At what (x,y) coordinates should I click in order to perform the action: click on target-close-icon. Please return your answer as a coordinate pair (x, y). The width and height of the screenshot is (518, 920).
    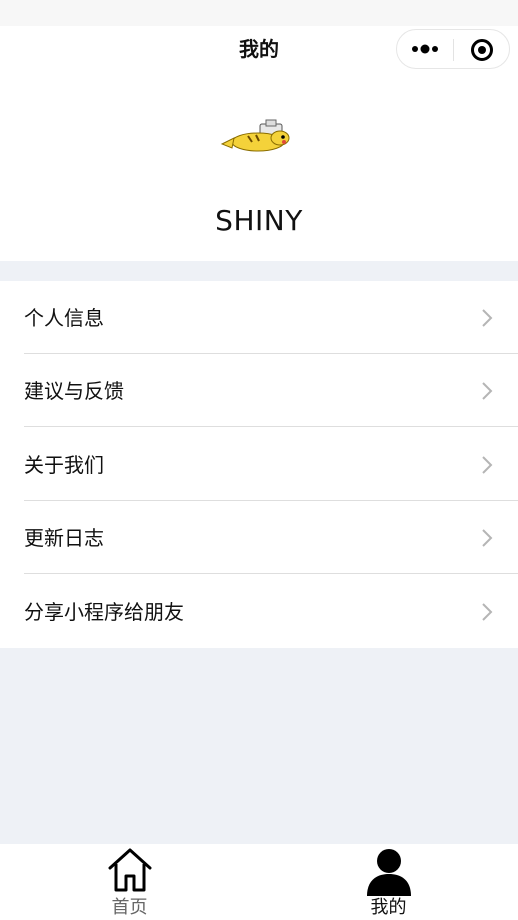
    Looking at the image, I should click on (482, 50).